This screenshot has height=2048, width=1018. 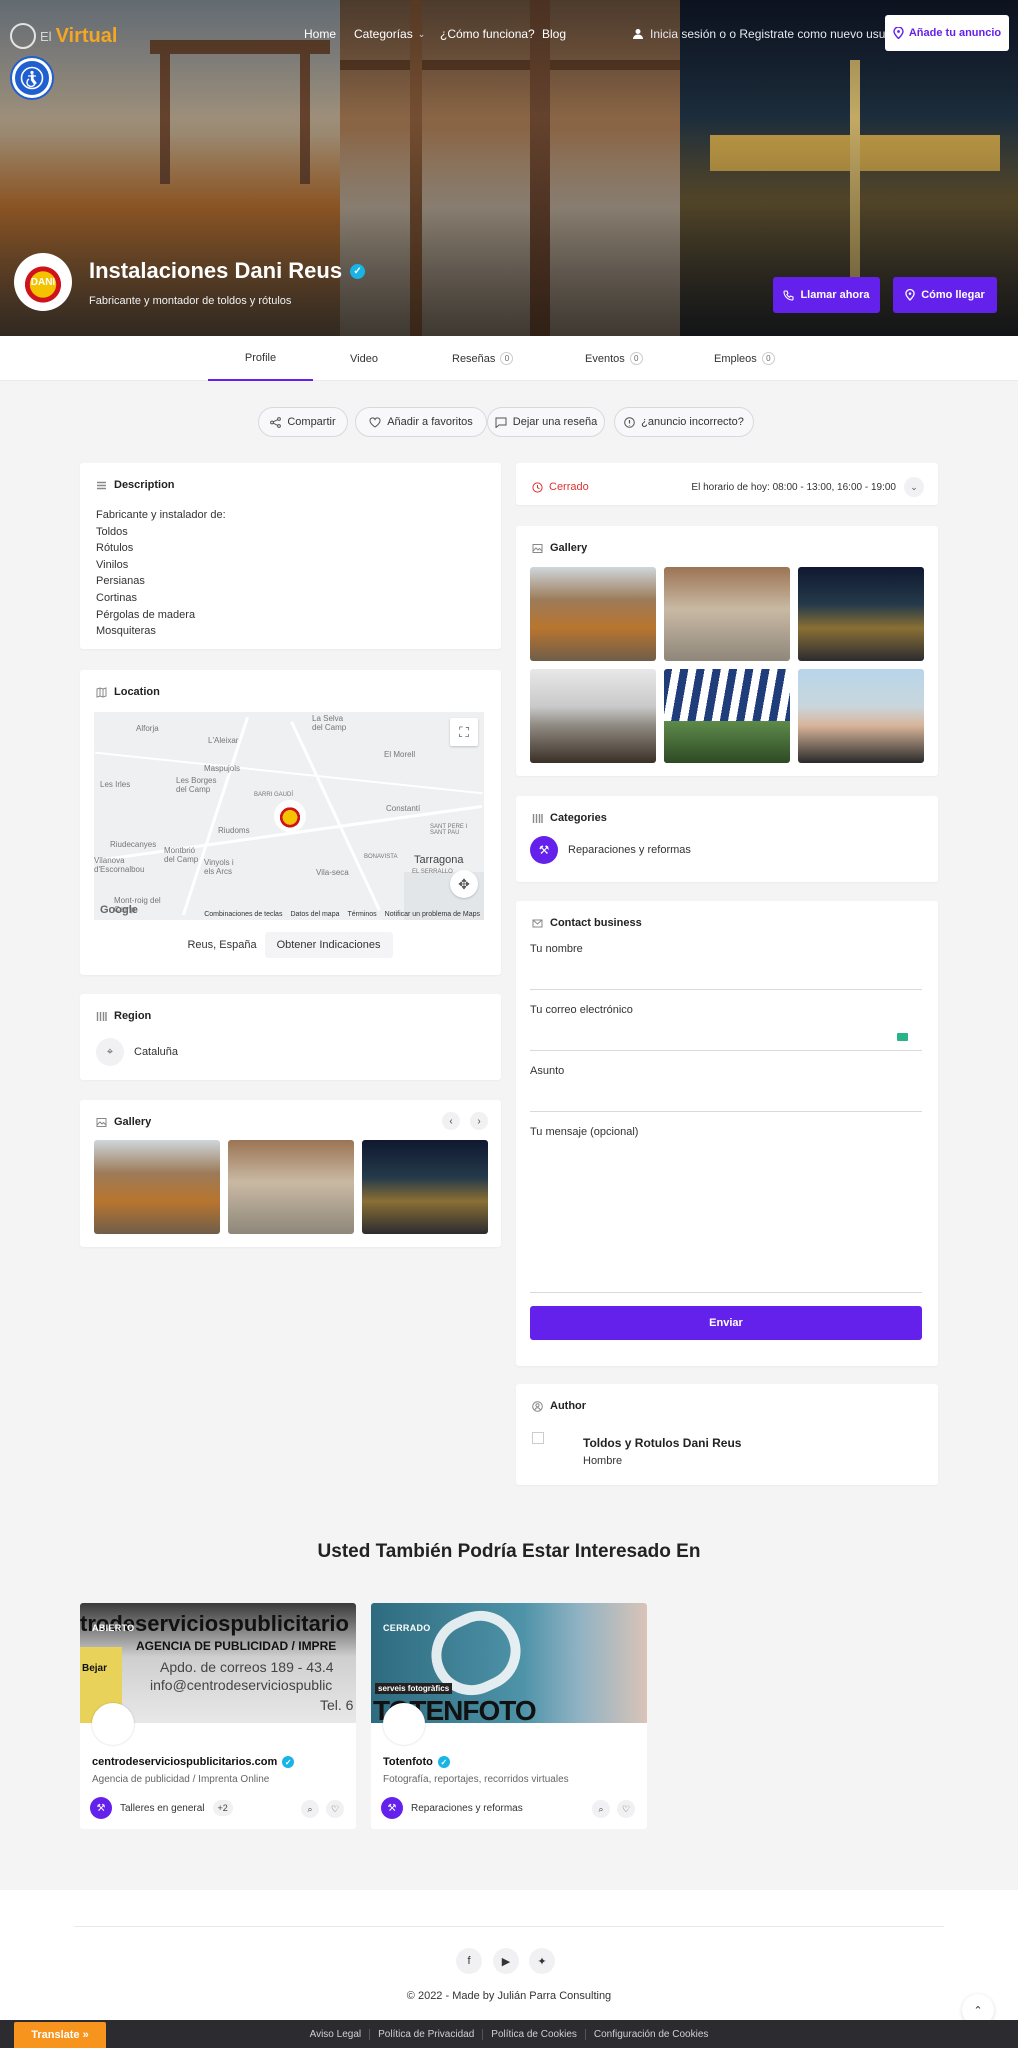 I want to click on location-pin-icon: ⌖, so click(x=110, y=1052).